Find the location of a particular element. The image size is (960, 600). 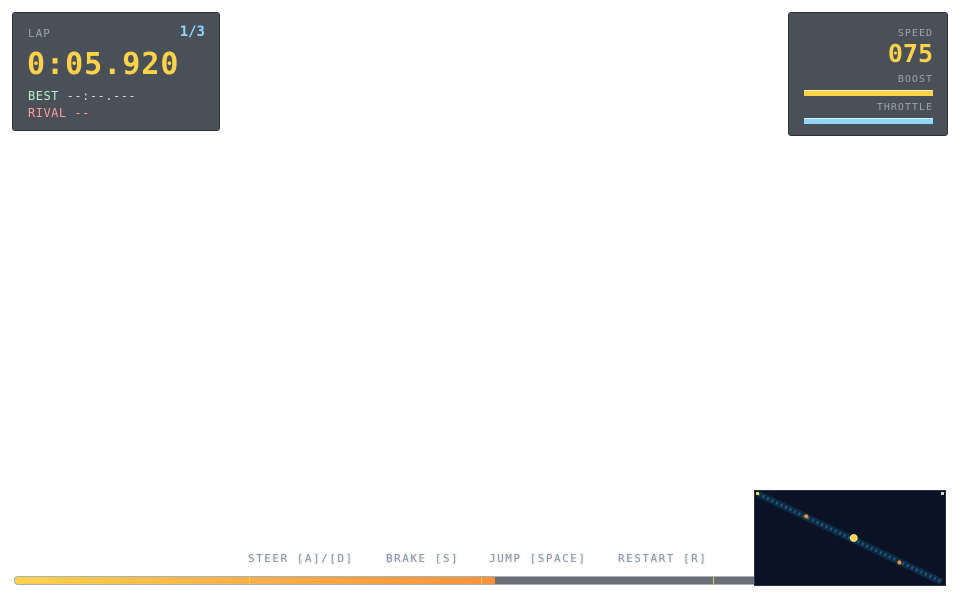

best-lap-value: --:--.--- is located at coordinates (101, 96).